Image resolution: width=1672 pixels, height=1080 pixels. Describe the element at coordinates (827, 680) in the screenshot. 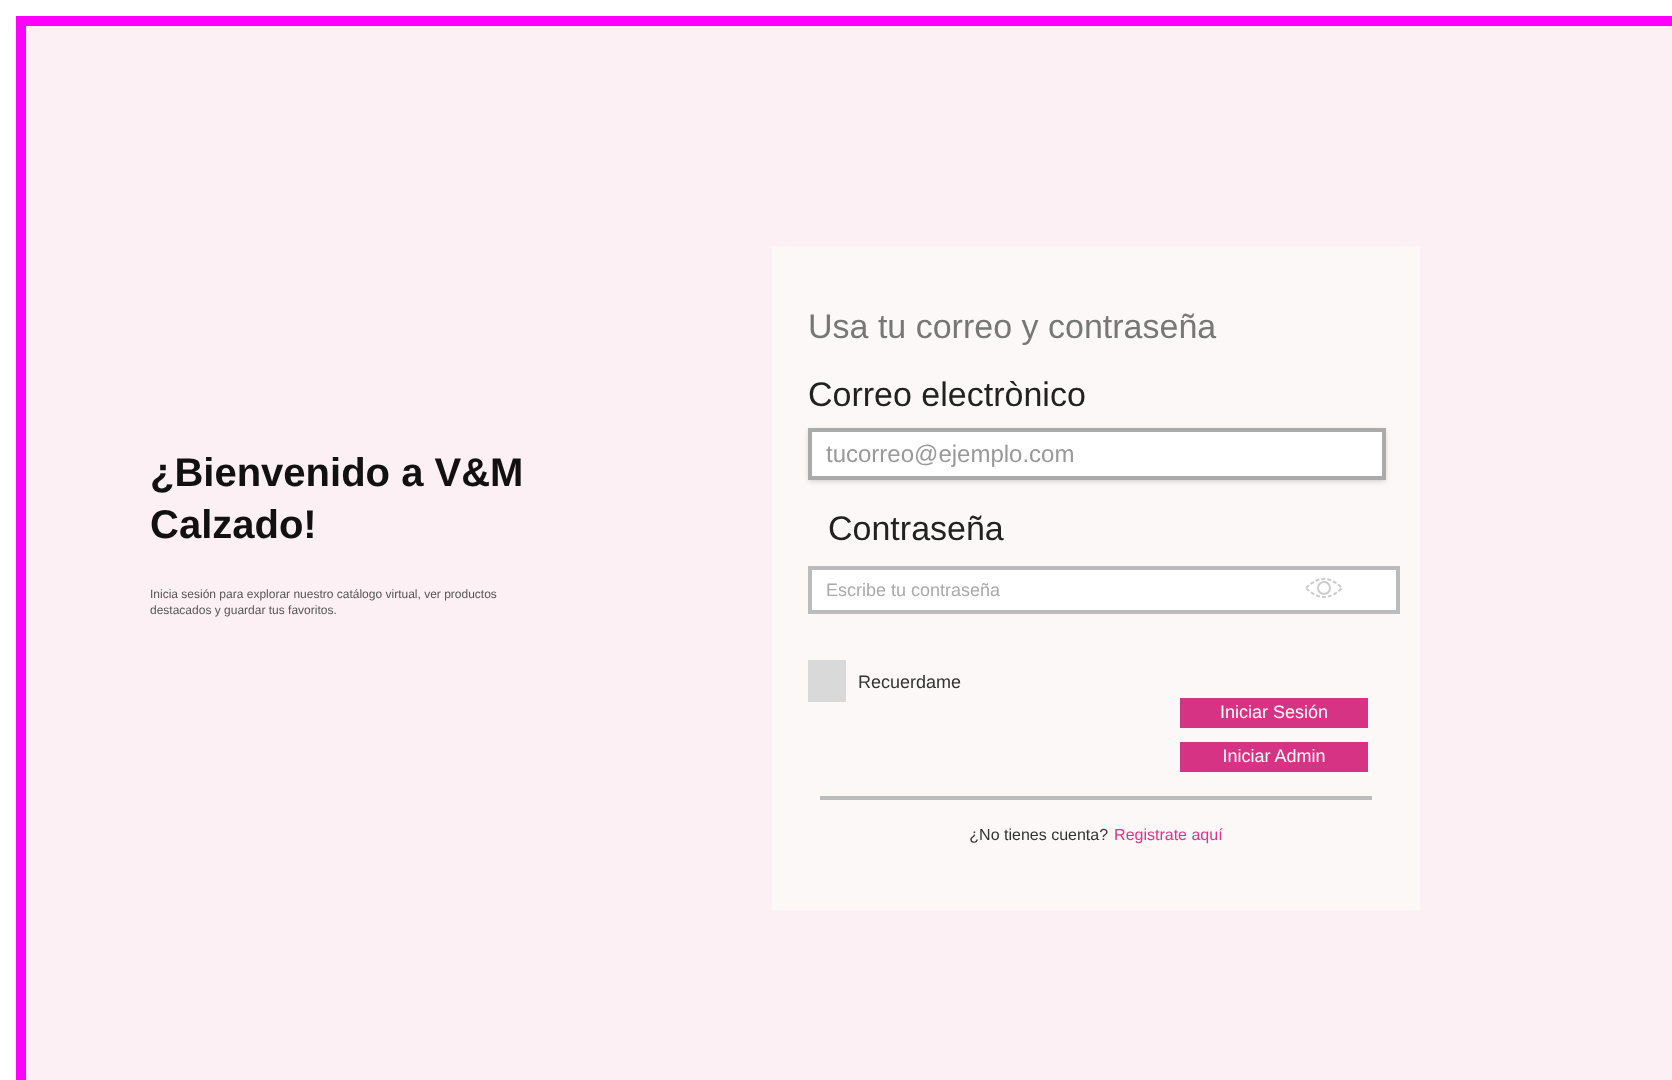

I see `remember-checkbox` at that location.